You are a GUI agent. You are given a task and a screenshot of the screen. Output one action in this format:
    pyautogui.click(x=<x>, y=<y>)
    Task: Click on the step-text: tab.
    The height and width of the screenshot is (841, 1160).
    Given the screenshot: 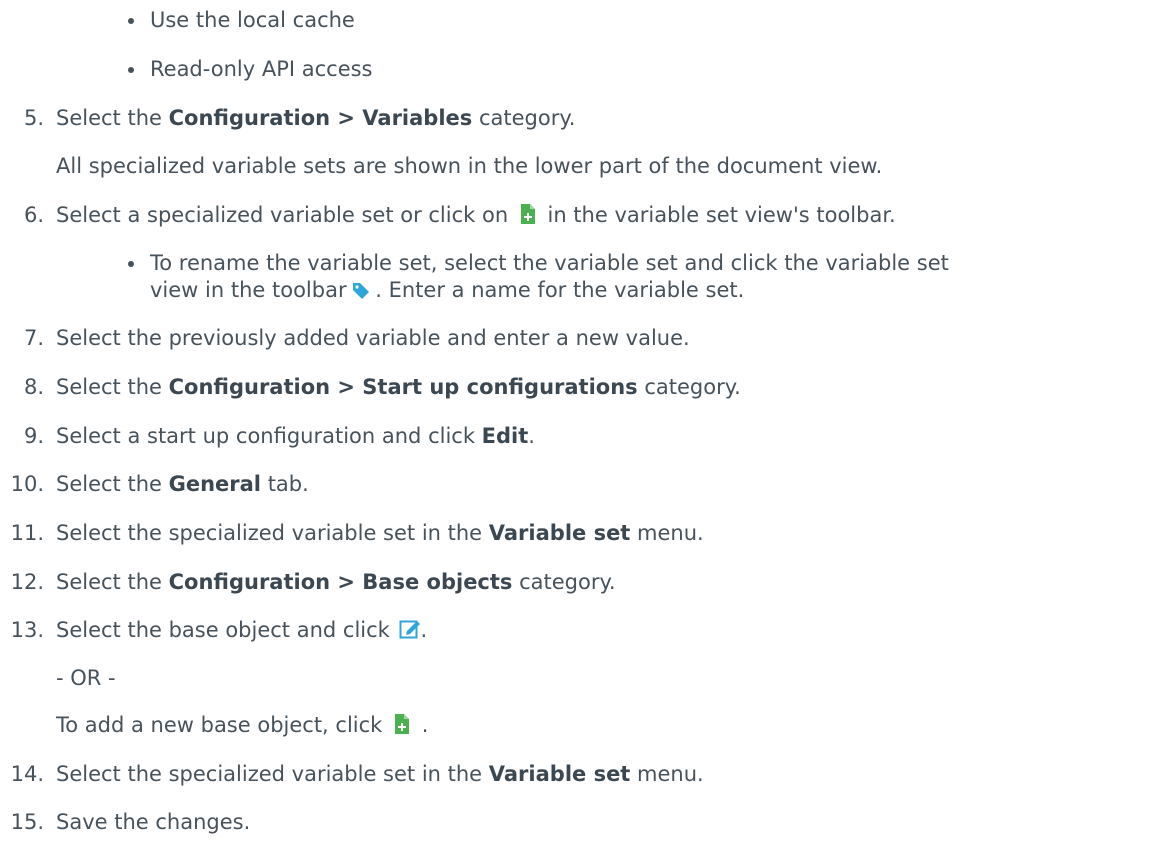 What is the action you would take?
    pyautogui.click(x=285, y=484)
    